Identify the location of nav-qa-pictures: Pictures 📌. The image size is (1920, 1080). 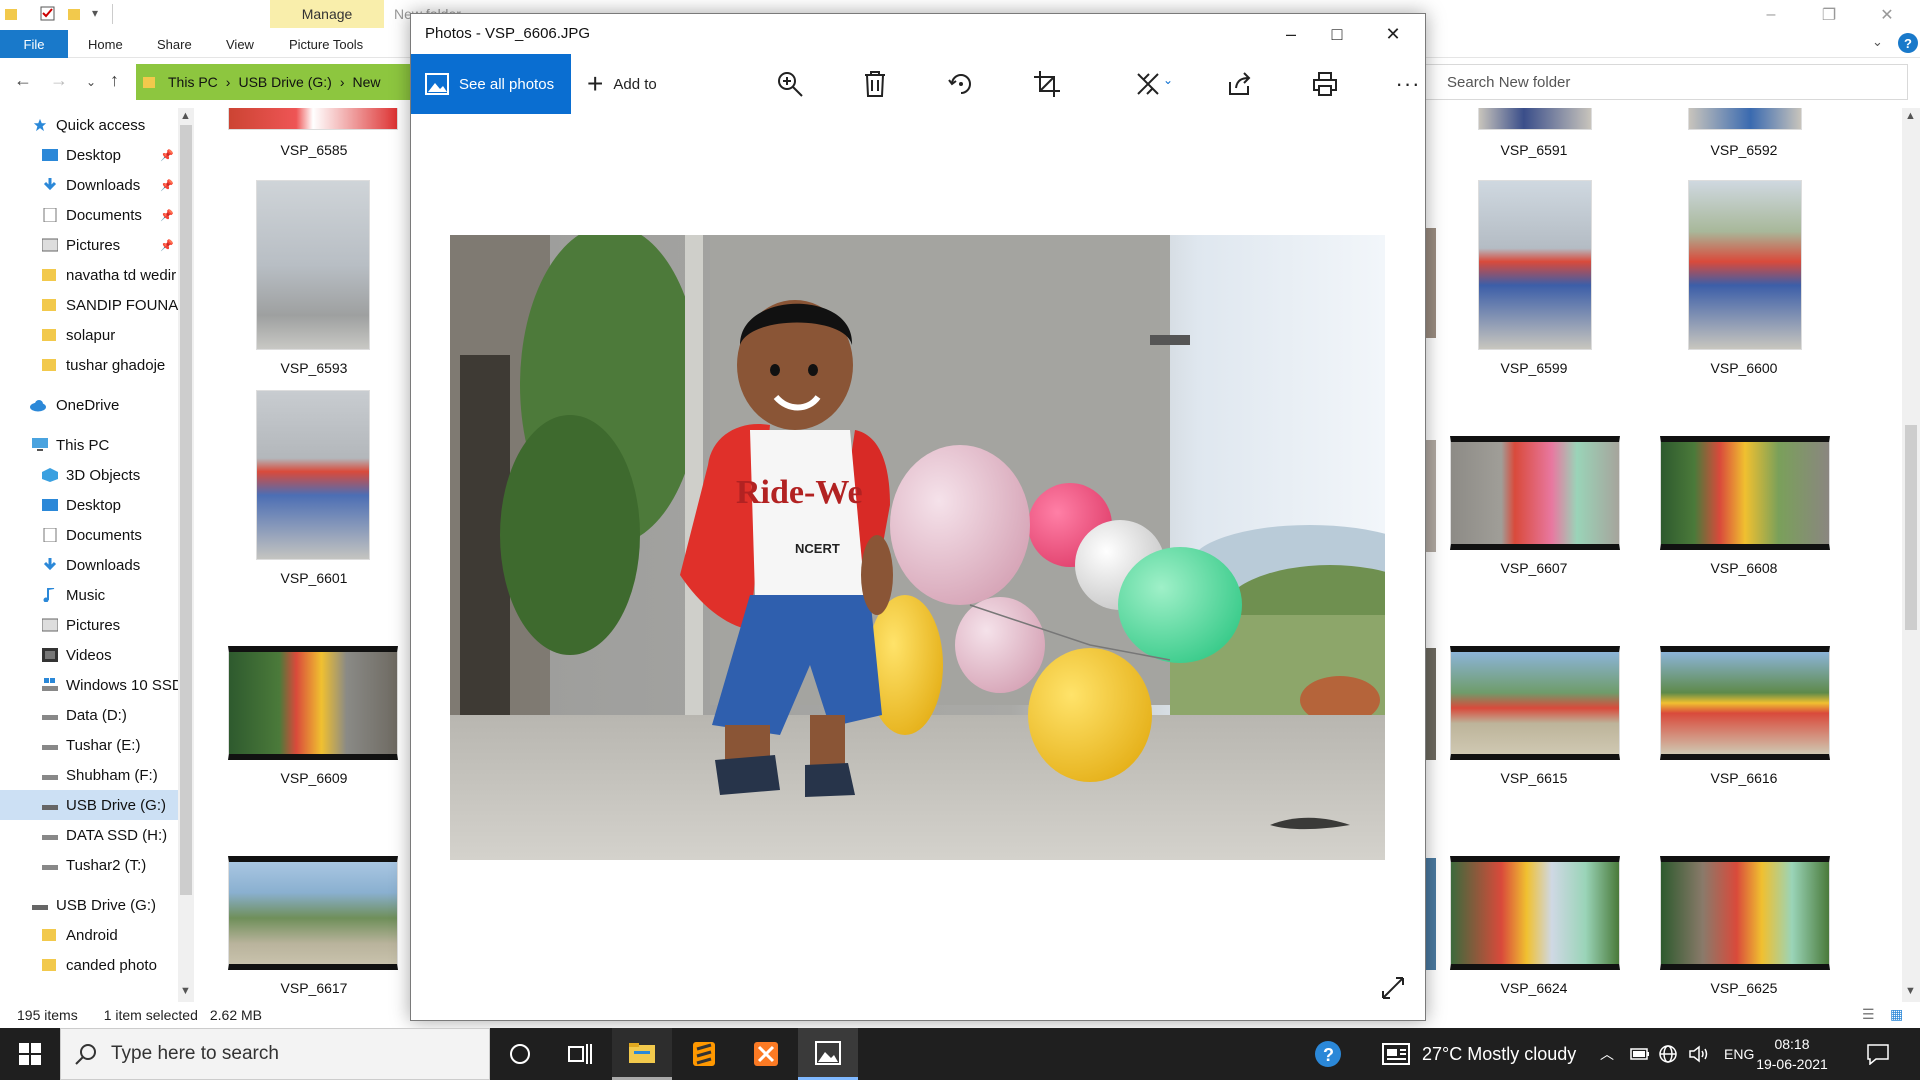
(89, 245).